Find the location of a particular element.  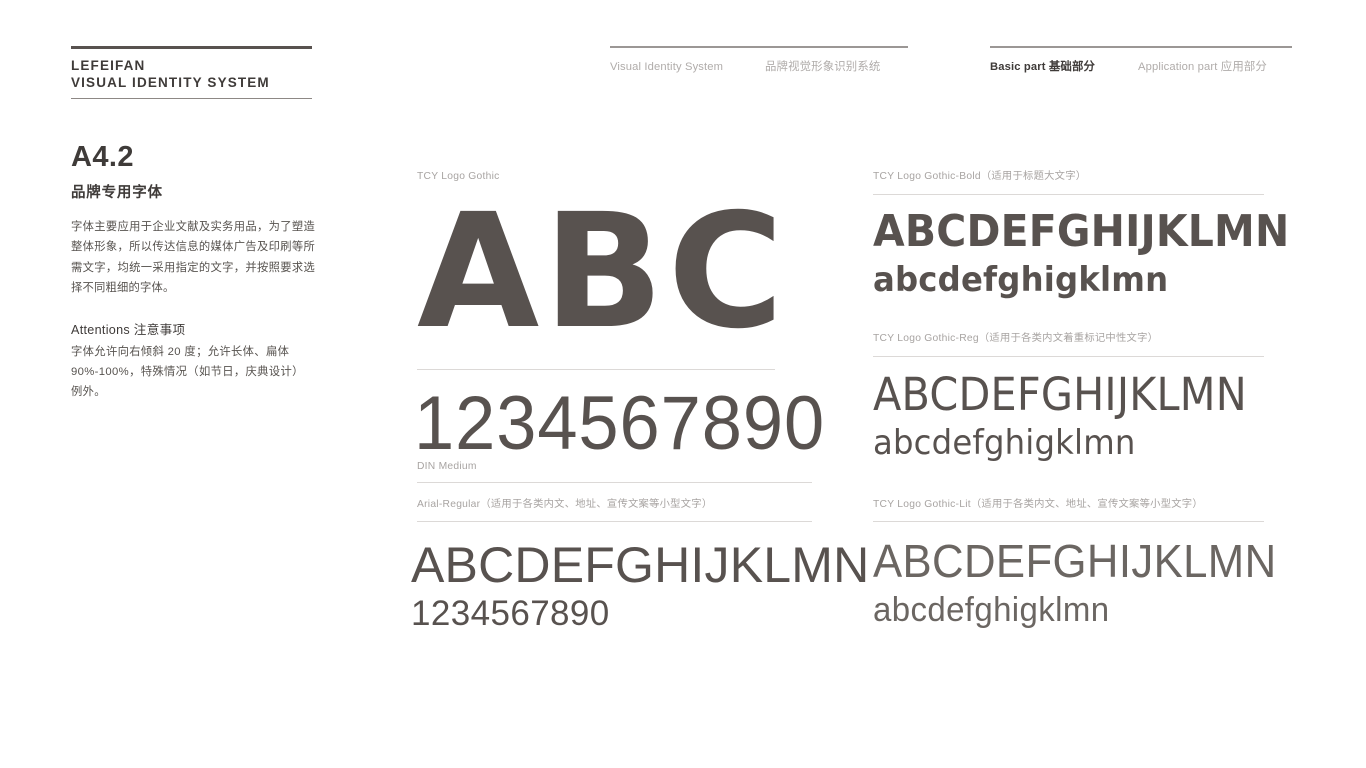

brand-subtitle: VISUAL IDENTITY SYSTEM is located at coordinates (170, 82).